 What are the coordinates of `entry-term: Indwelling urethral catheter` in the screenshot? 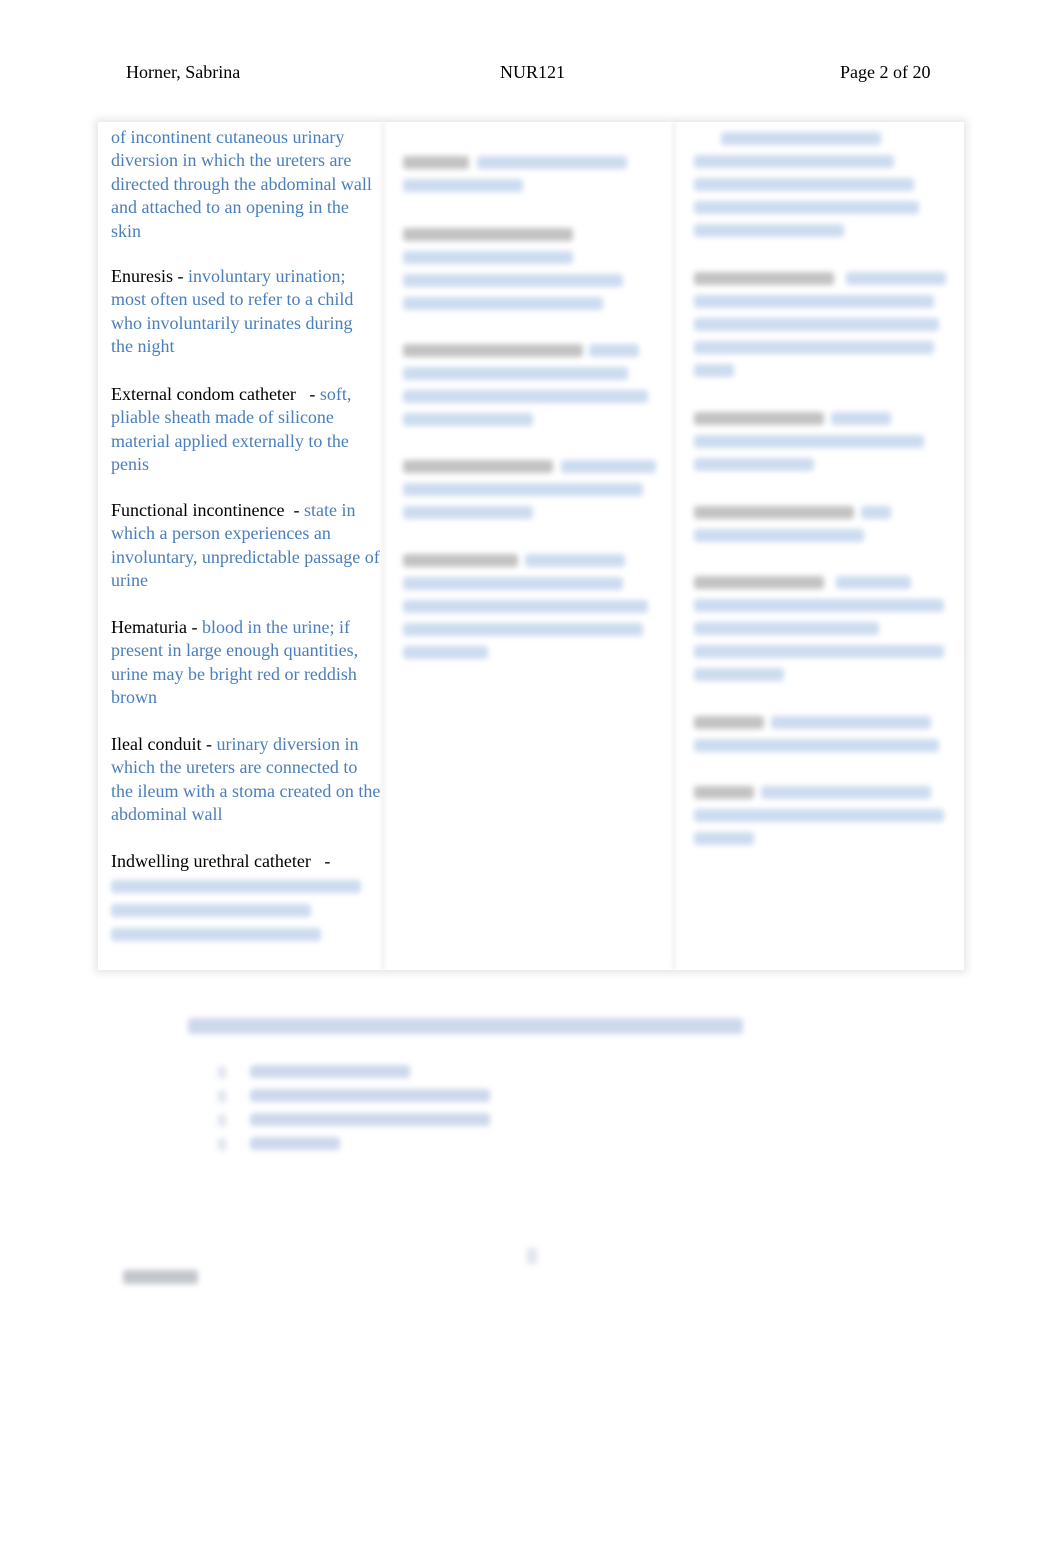 It's located at (211, 861).